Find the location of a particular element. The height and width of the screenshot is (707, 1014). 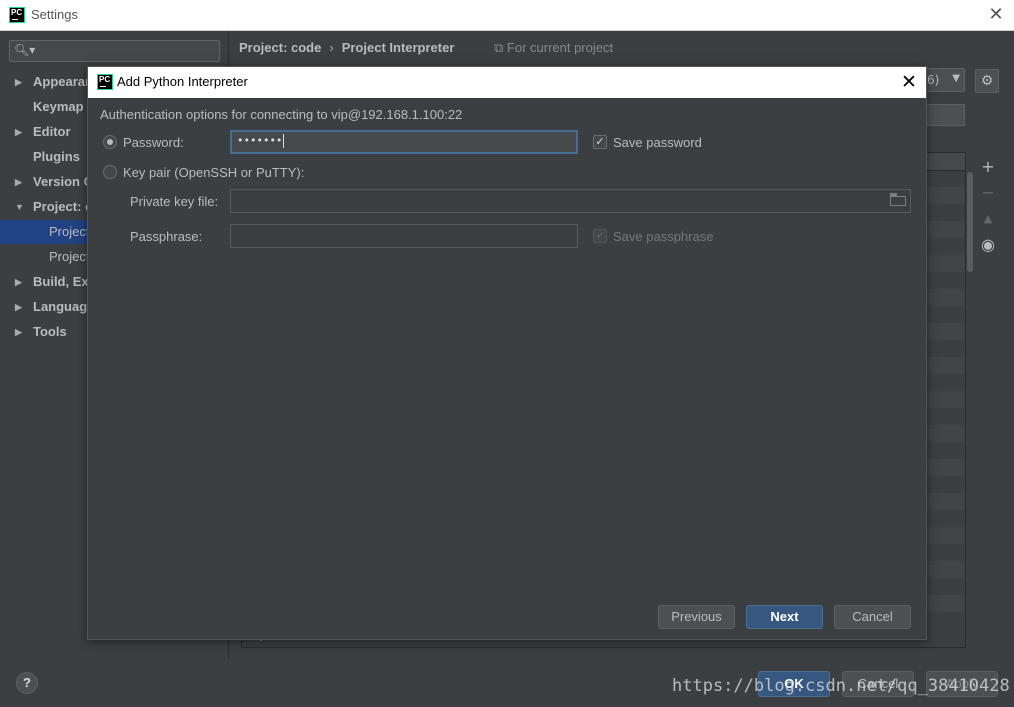

save-passphrase-label: Save passphrase is located at coordinates (663, 236).